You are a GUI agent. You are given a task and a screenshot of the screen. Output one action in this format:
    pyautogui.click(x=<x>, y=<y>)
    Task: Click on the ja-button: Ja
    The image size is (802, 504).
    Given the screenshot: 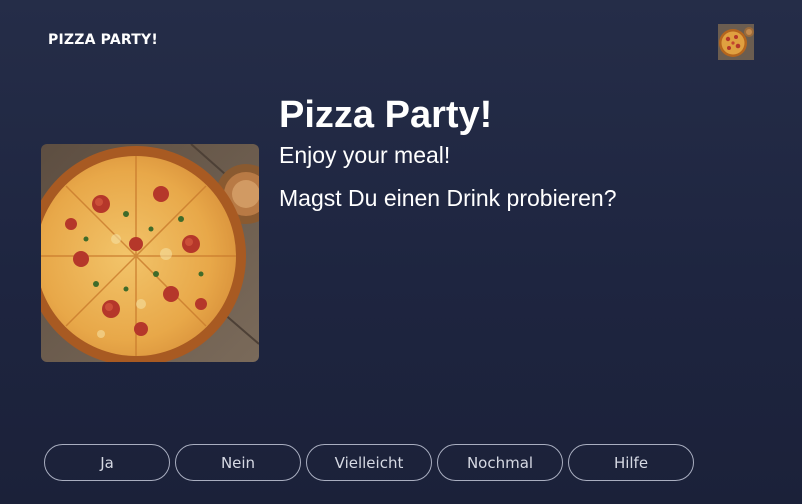 What is the action you would take?
    pyautogui.click(x=107, y=462)
    